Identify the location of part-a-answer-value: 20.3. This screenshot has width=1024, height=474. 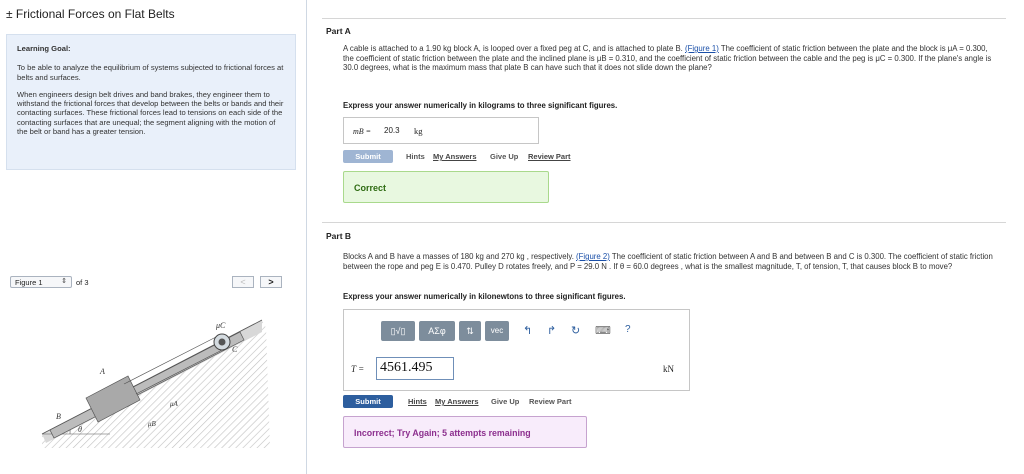
(392, 130).